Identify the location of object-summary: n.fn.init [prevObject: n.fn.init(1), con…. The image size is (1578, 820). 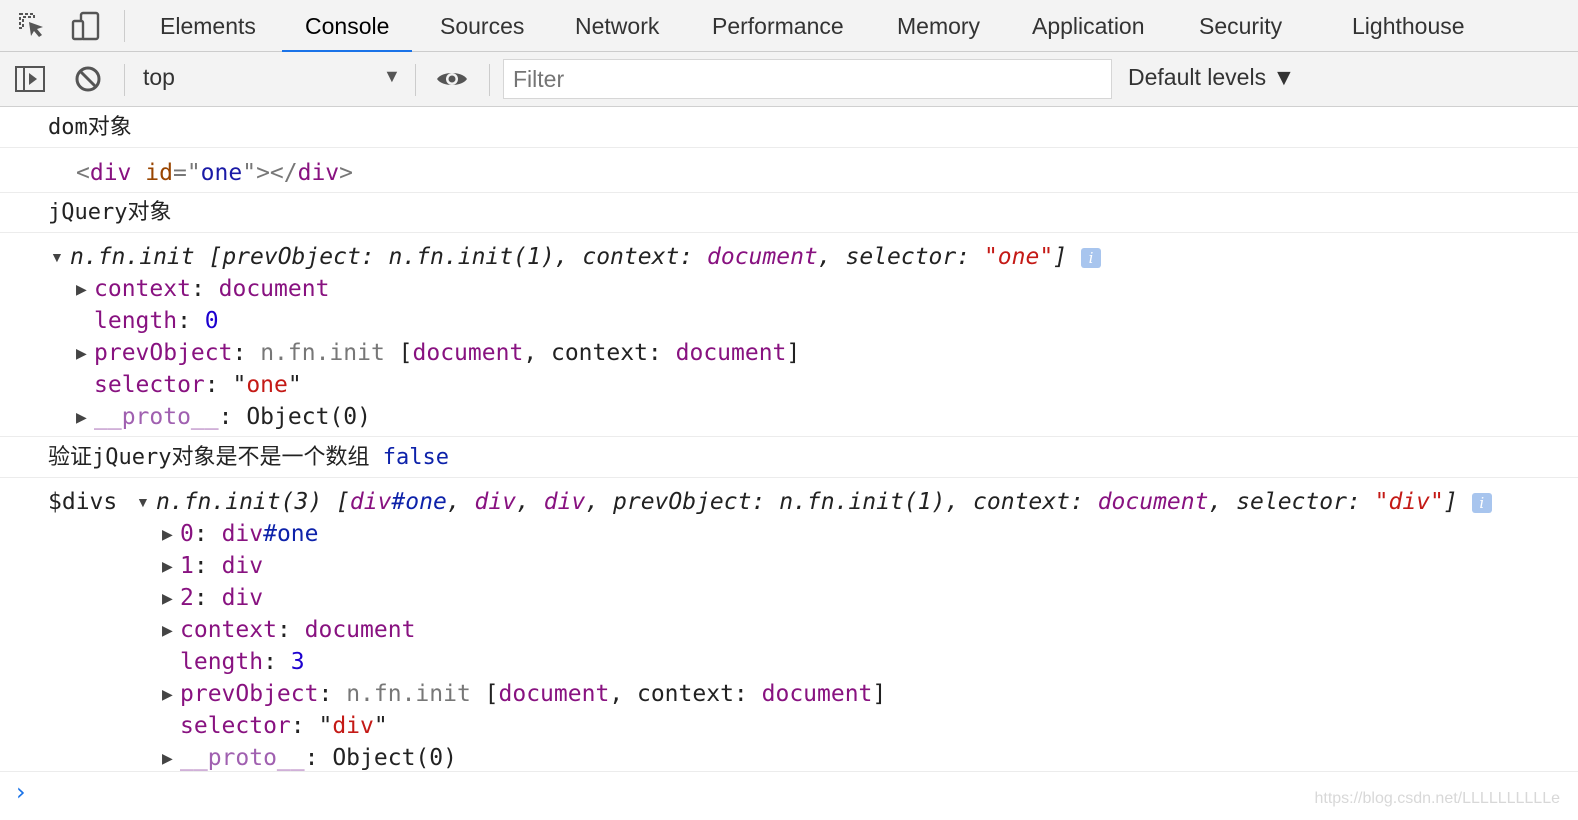
(586, 257).